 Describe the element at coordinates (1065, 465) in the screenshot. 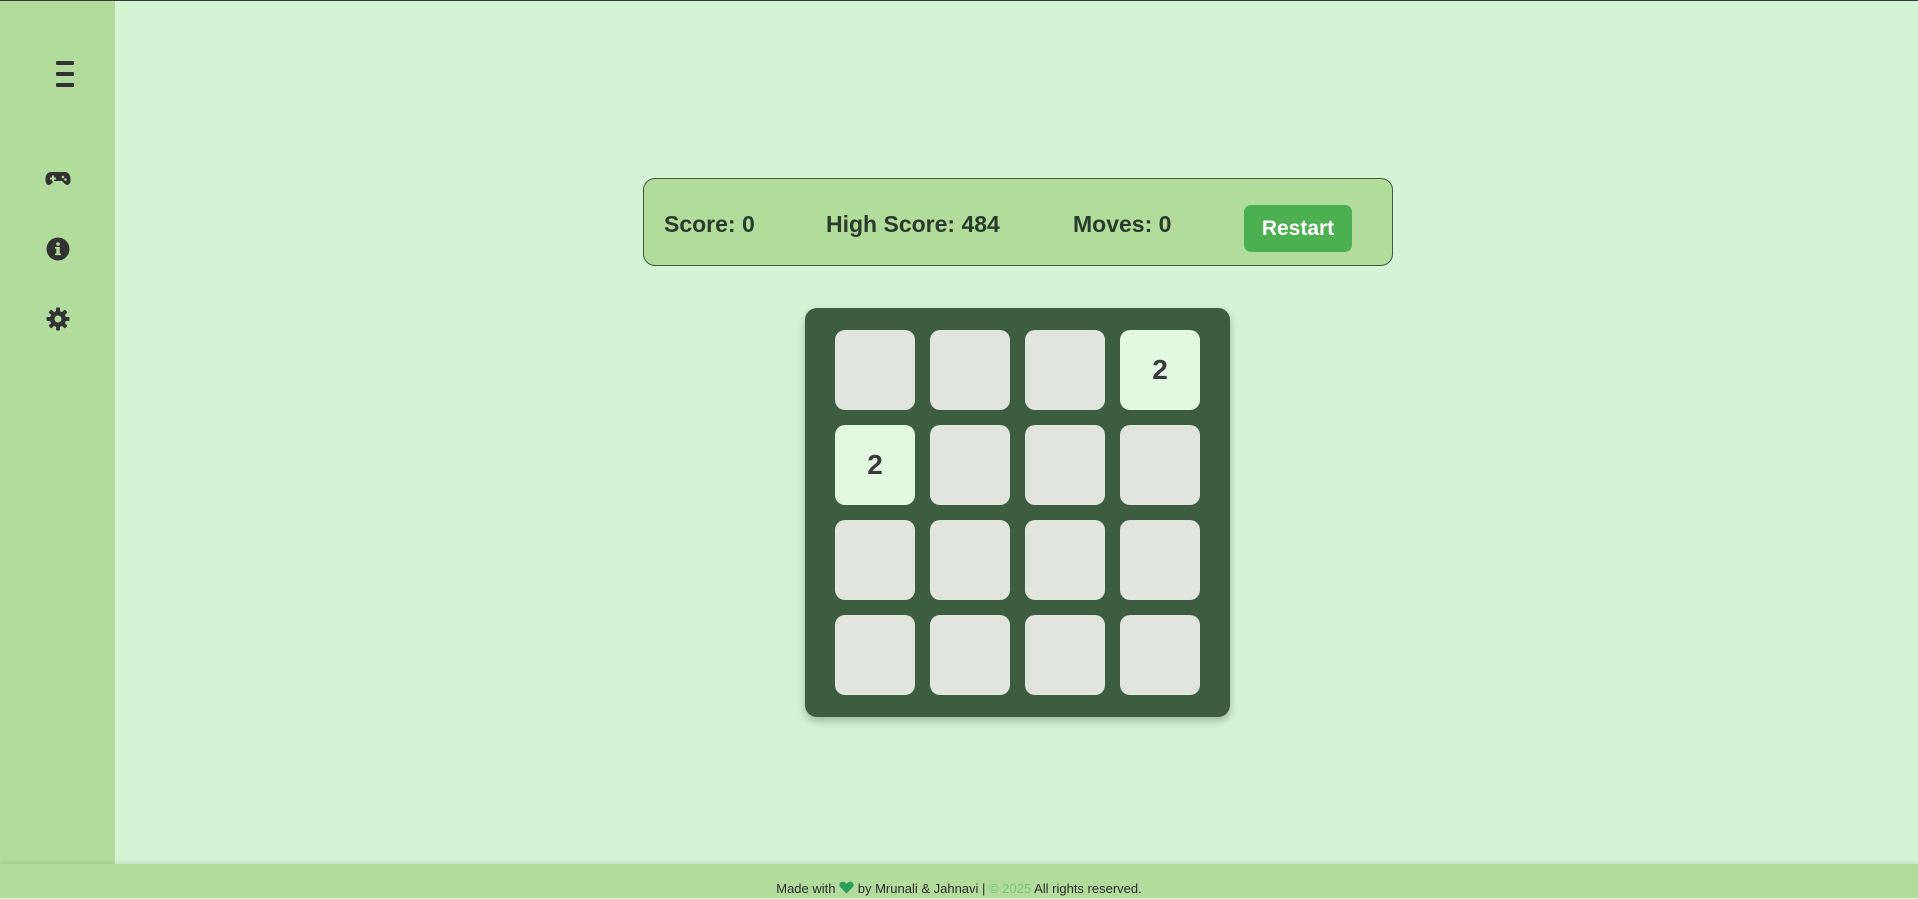

I see `tile-r2-c3` at that location.